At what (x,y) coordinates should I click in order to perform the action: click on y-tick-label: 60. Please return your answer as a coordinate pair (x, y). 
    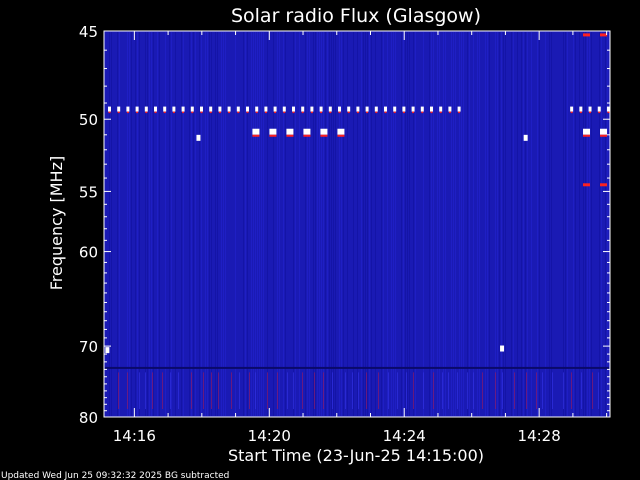
    Looking at the image, I should click on (88, 253).